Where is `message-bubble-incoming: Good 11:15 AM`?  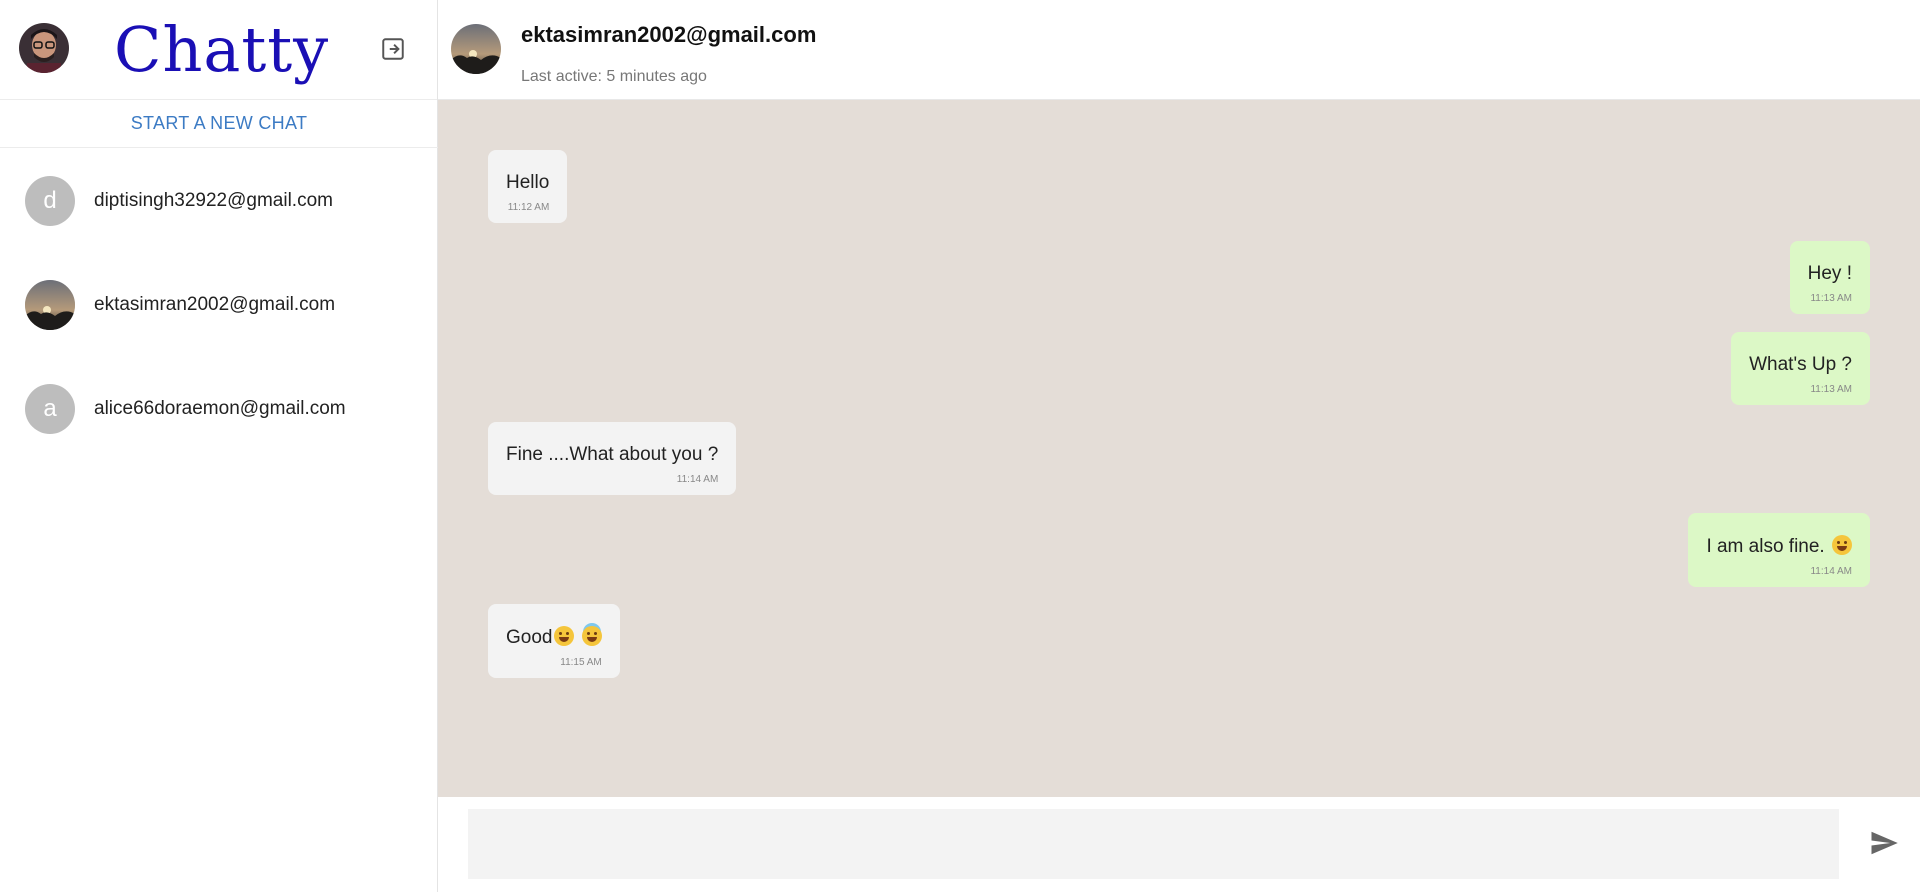 message-bubble-incoming: Good 11:15 AM is located at coordinates (554, 641).